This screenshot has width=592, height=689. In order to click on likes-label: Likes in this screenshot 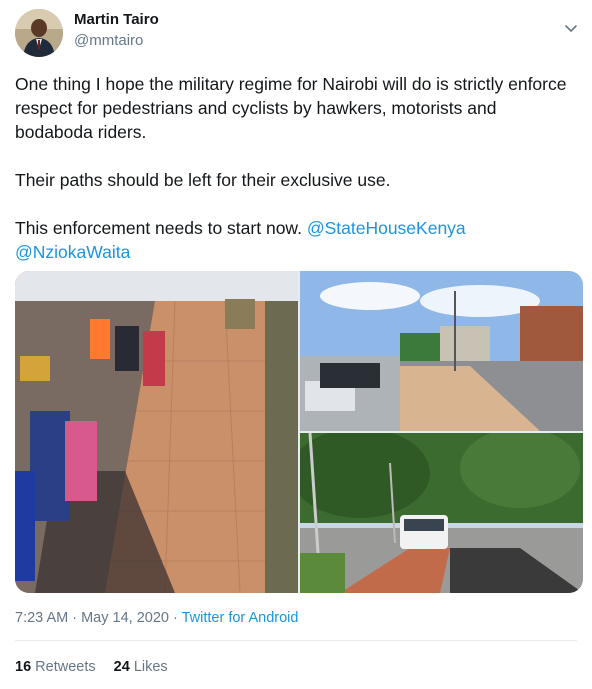, I will do `click(150, 667)`.